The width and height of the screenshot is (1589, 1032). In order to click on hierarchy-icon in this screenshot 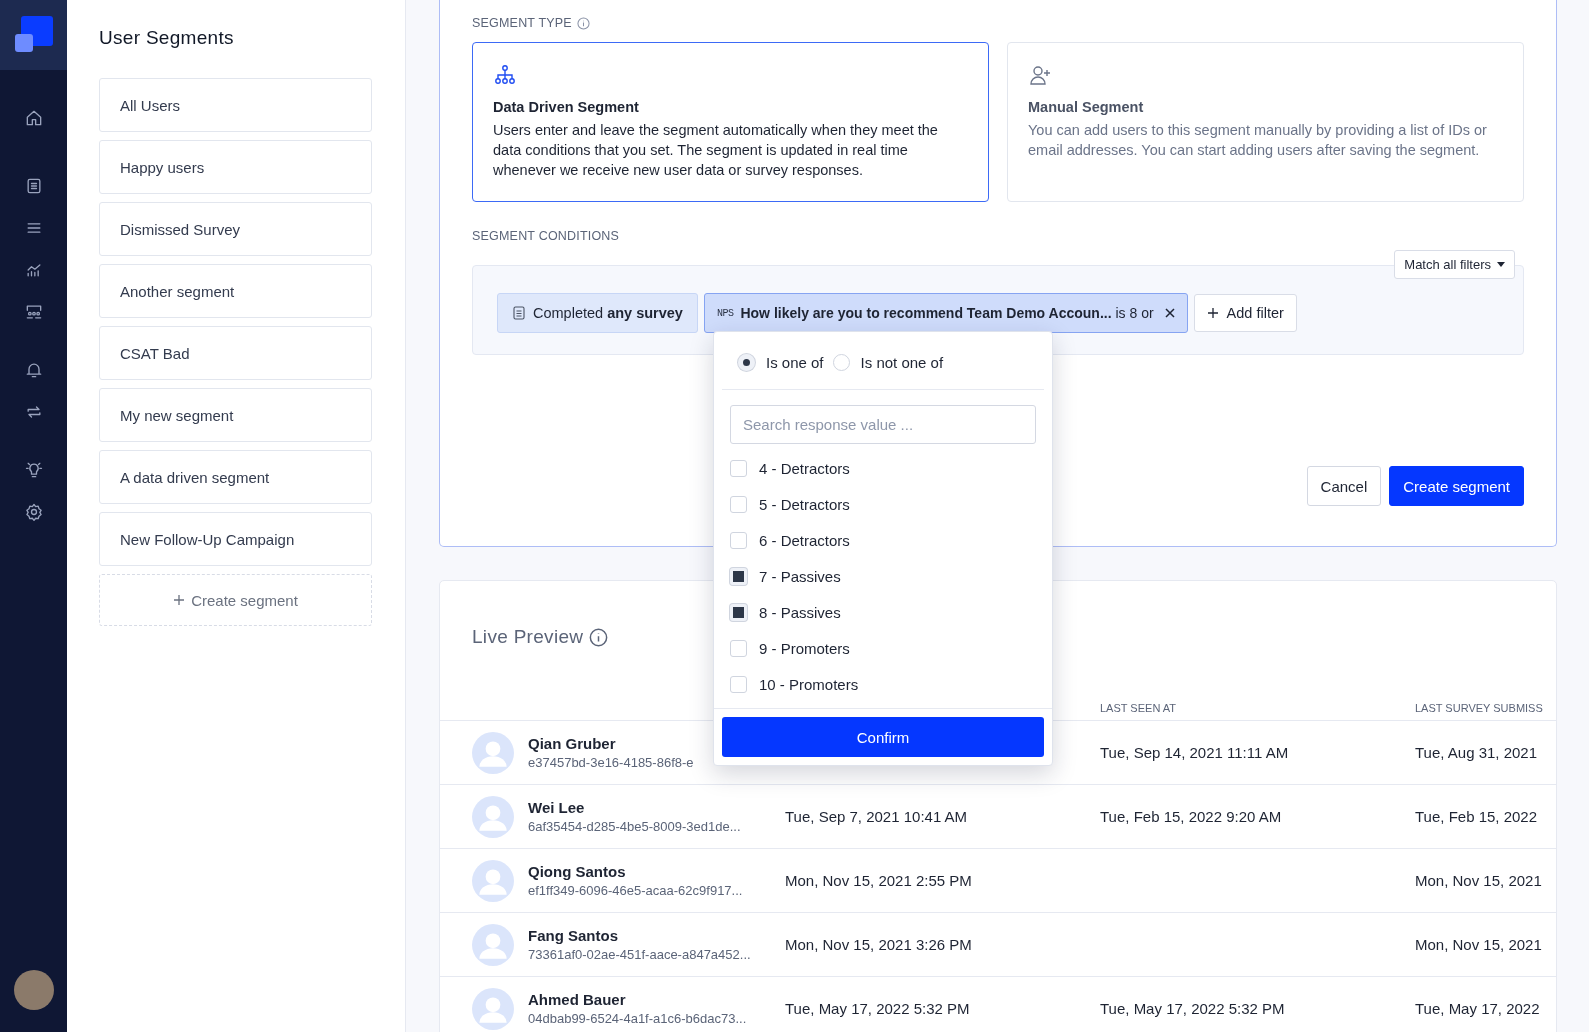, I will do `click(505, 75)`.